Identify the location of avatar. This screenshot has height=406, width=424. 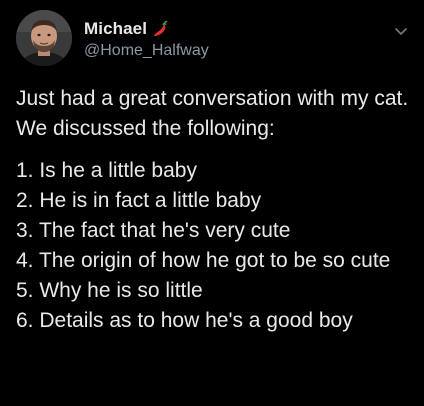
(44, 38).